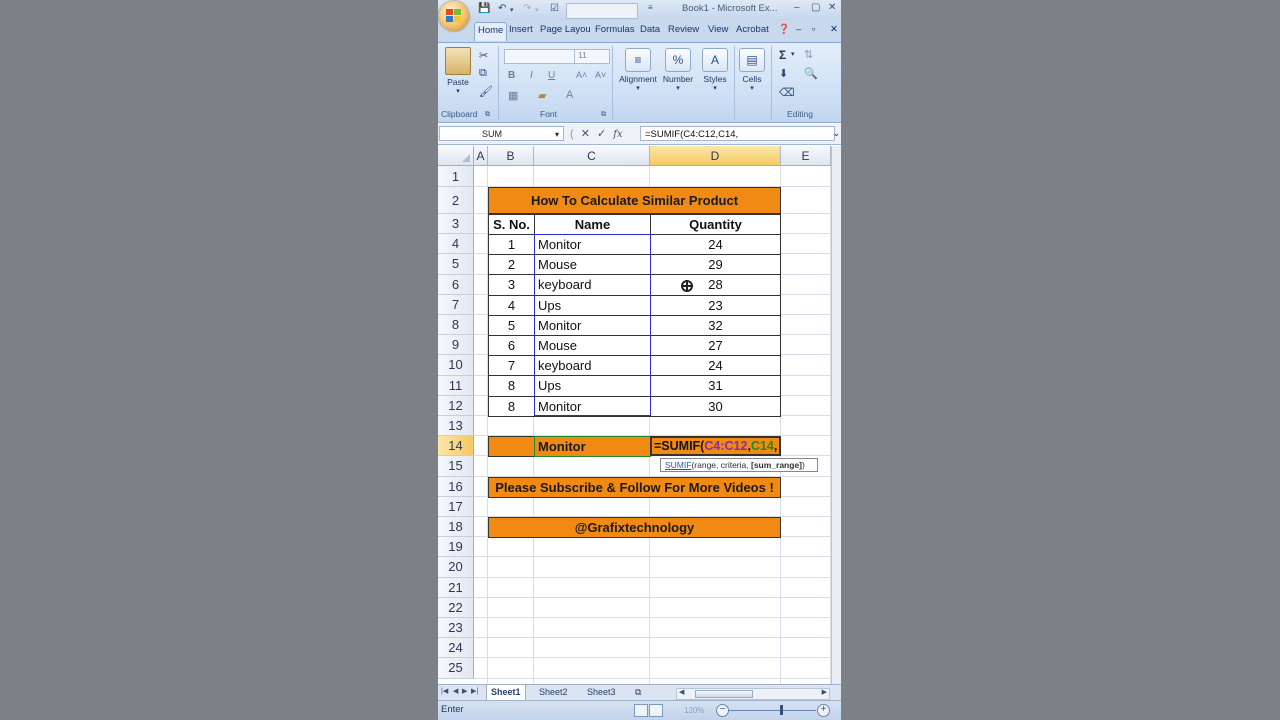 The width and height of the screenshot is (1280, 720). I want to click on row-header: 24, so click(456, 648).